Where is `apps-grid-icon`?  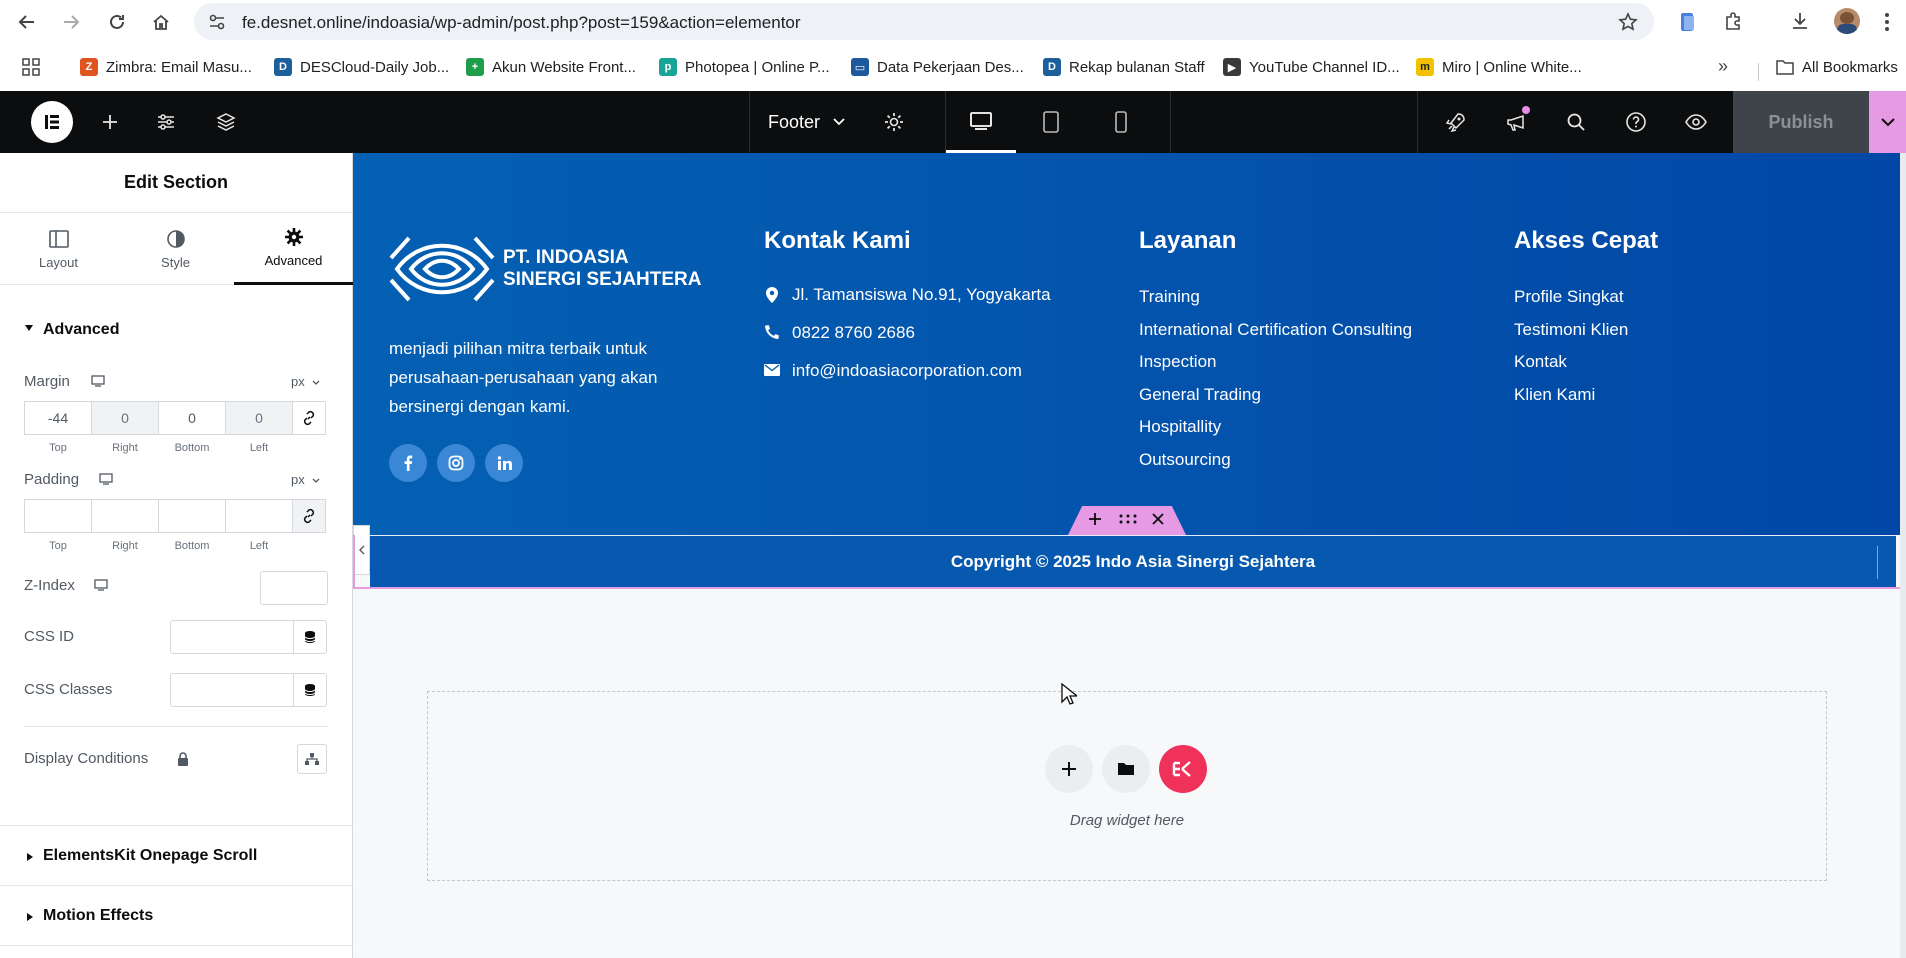
apps-grid-icon is located at coordinates (31, 67).